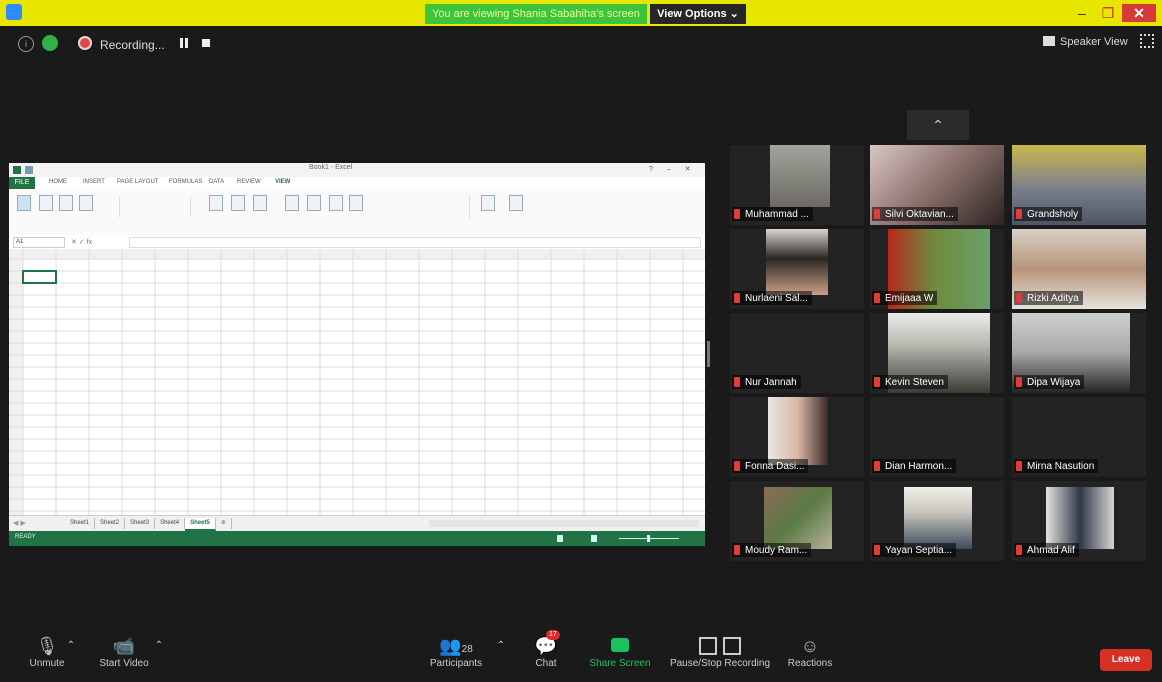 The image size is (1162, 682). I want to click on participant-tile: Emijaaa W, so click(937, 269).